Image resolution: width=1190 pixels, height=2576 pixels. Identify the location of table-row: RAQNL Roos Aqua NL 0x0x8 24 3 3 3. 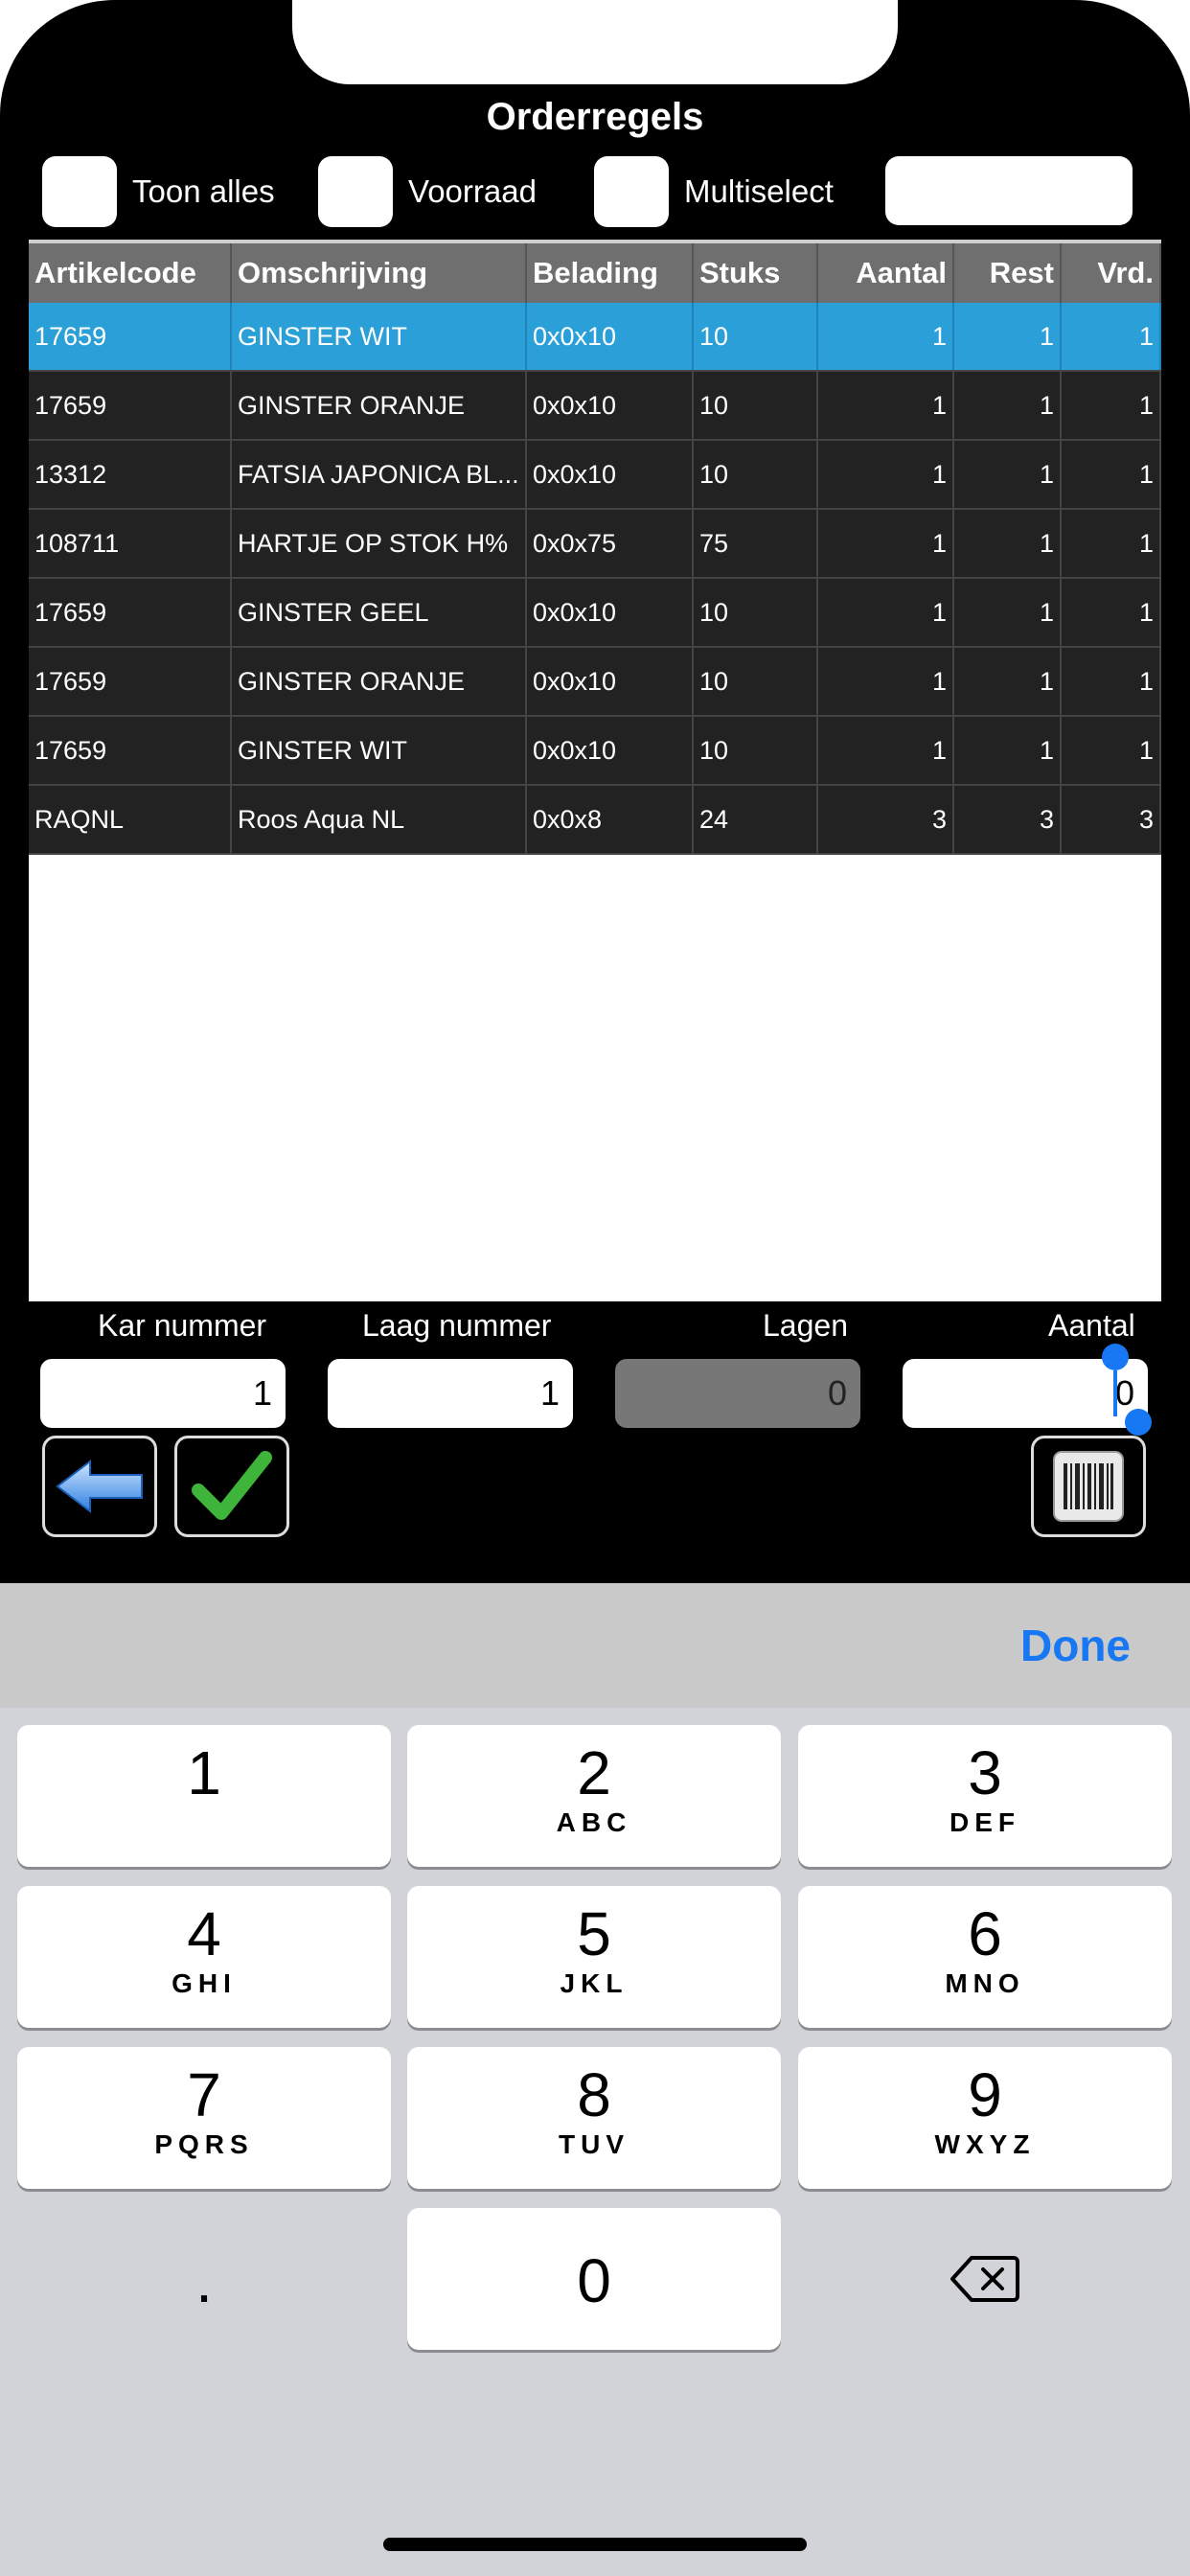
(595, 820).